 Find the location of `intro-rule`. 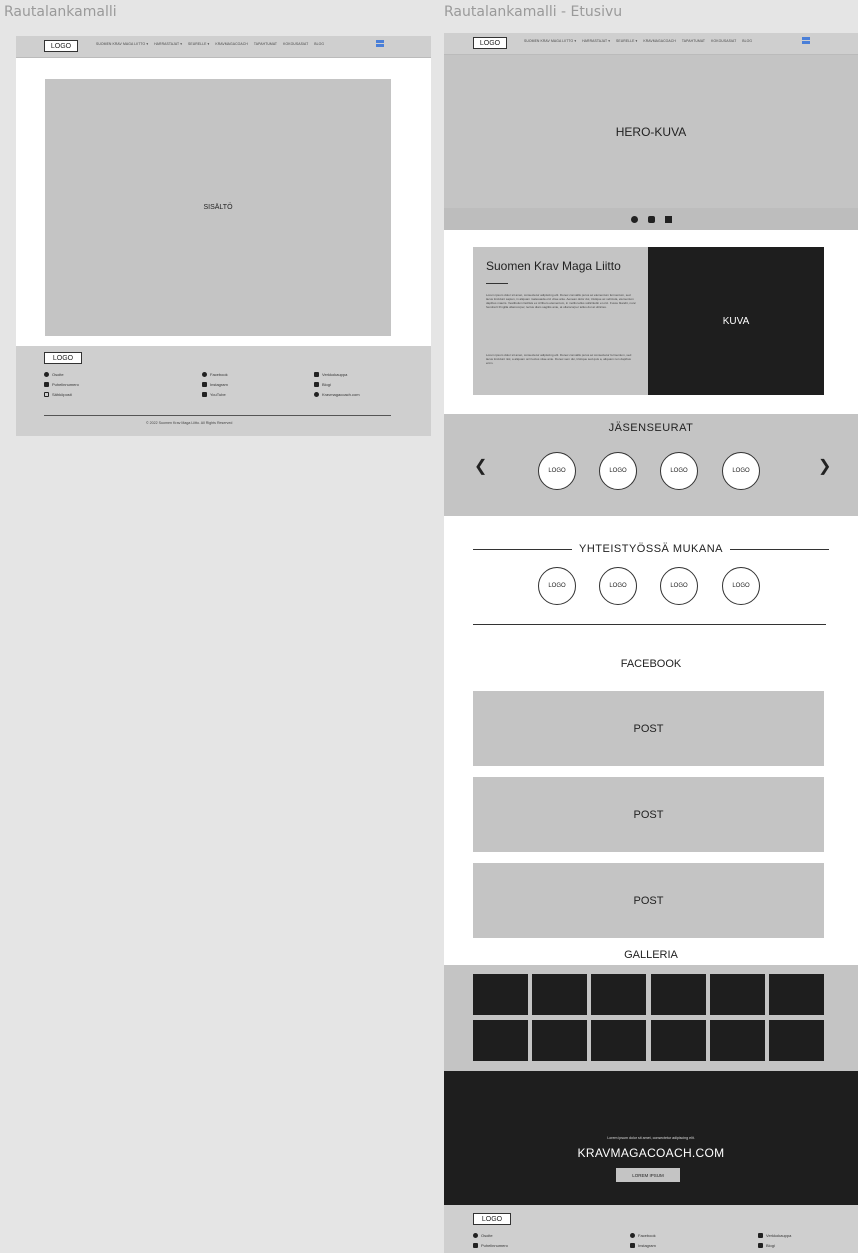

intro-rule is located at coordinates (497, 283).